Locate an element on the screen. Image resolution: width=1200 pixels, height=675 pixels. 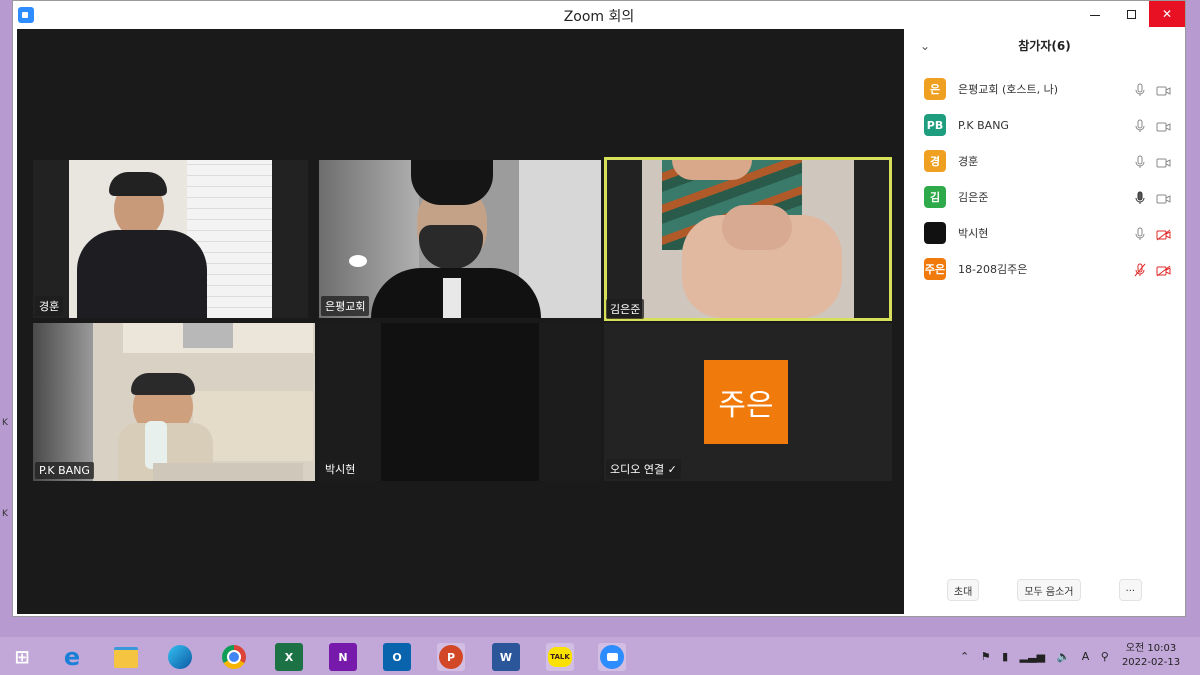
video-tile-kimeunjun: 김은준 is located at coordinates (748, 239).